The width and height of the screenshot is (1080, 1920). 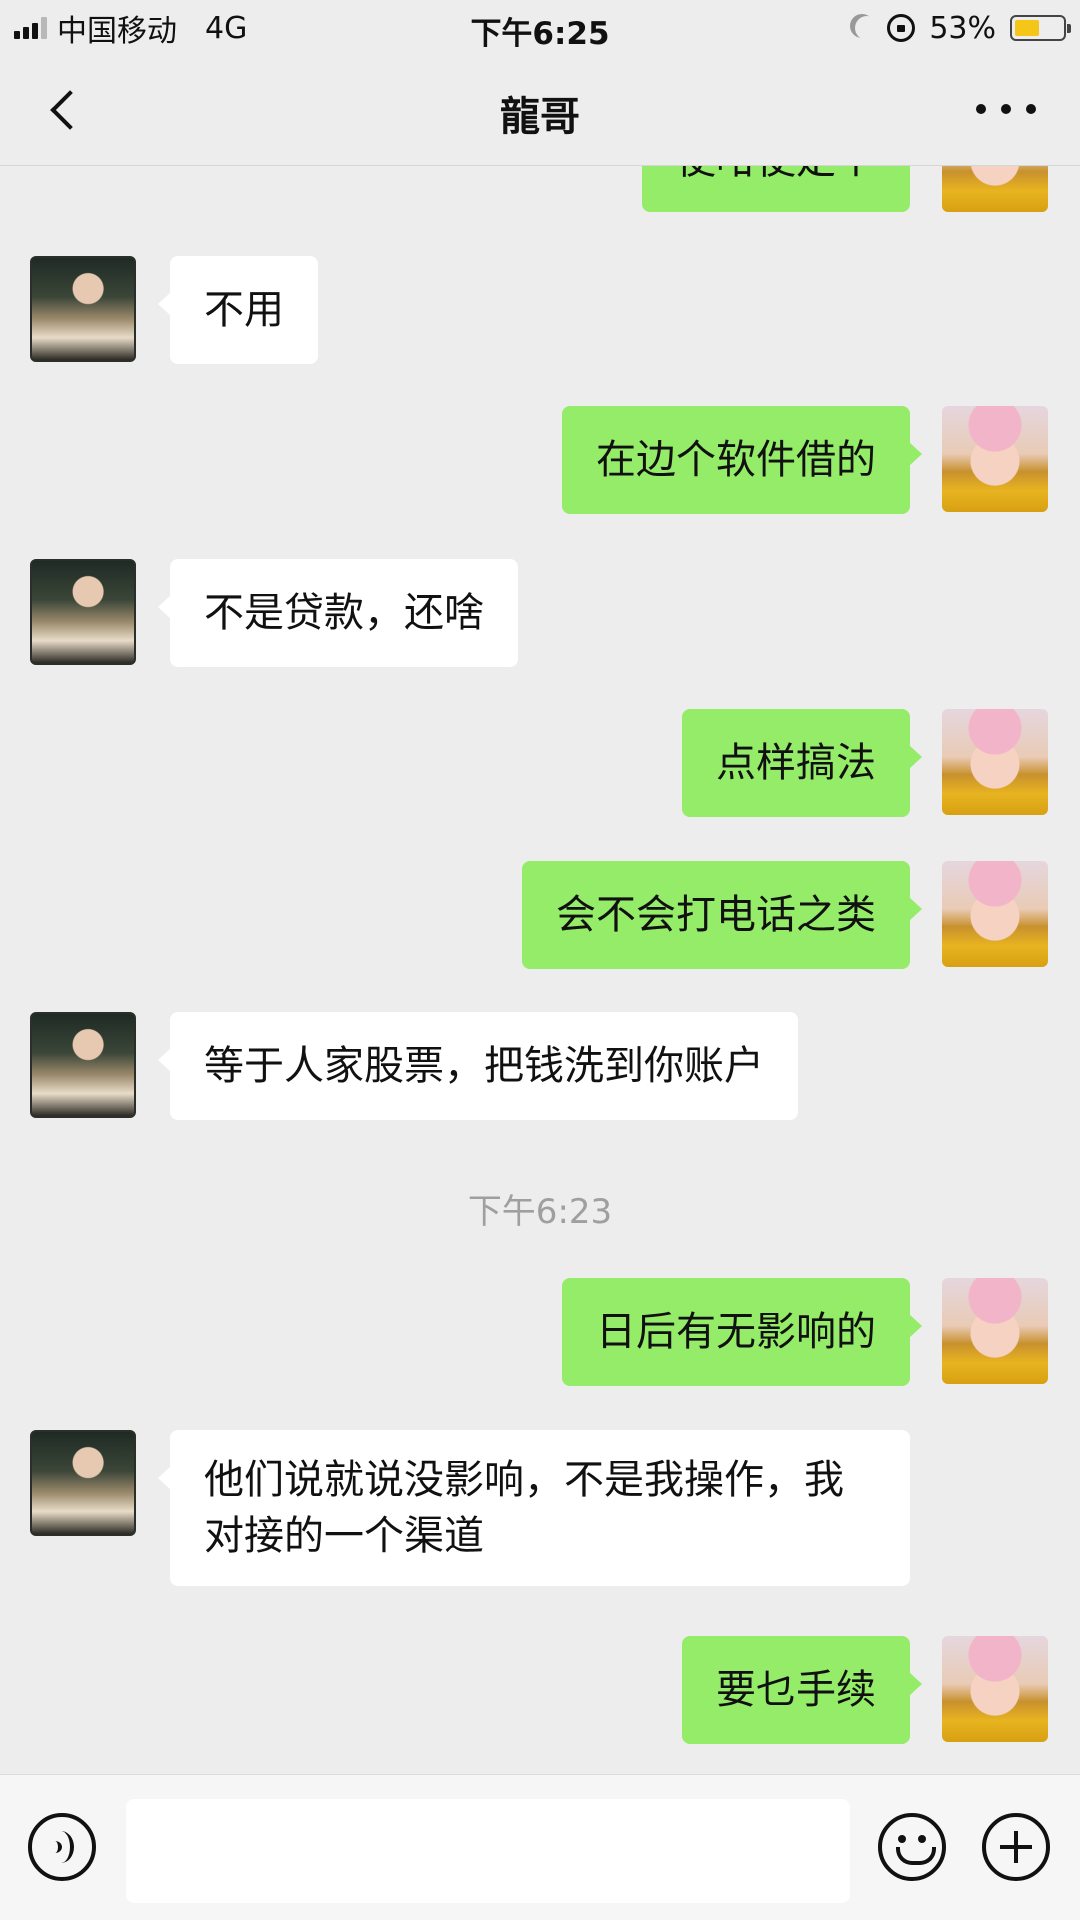 I want to click on message-row: 不是贷款，还啥, so click(x=540, y=613).